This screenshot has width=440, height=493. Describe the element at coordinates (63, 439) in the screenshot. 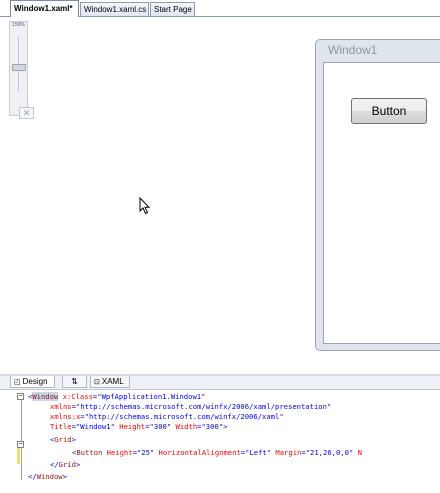

I see `code-line-5: <Grid>` at that location.